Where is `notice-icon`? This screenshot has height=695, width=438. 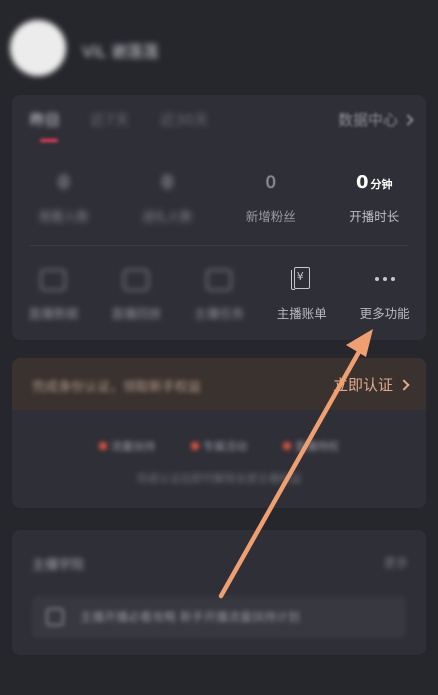
notice-icon is located at coordinates (55, 617).